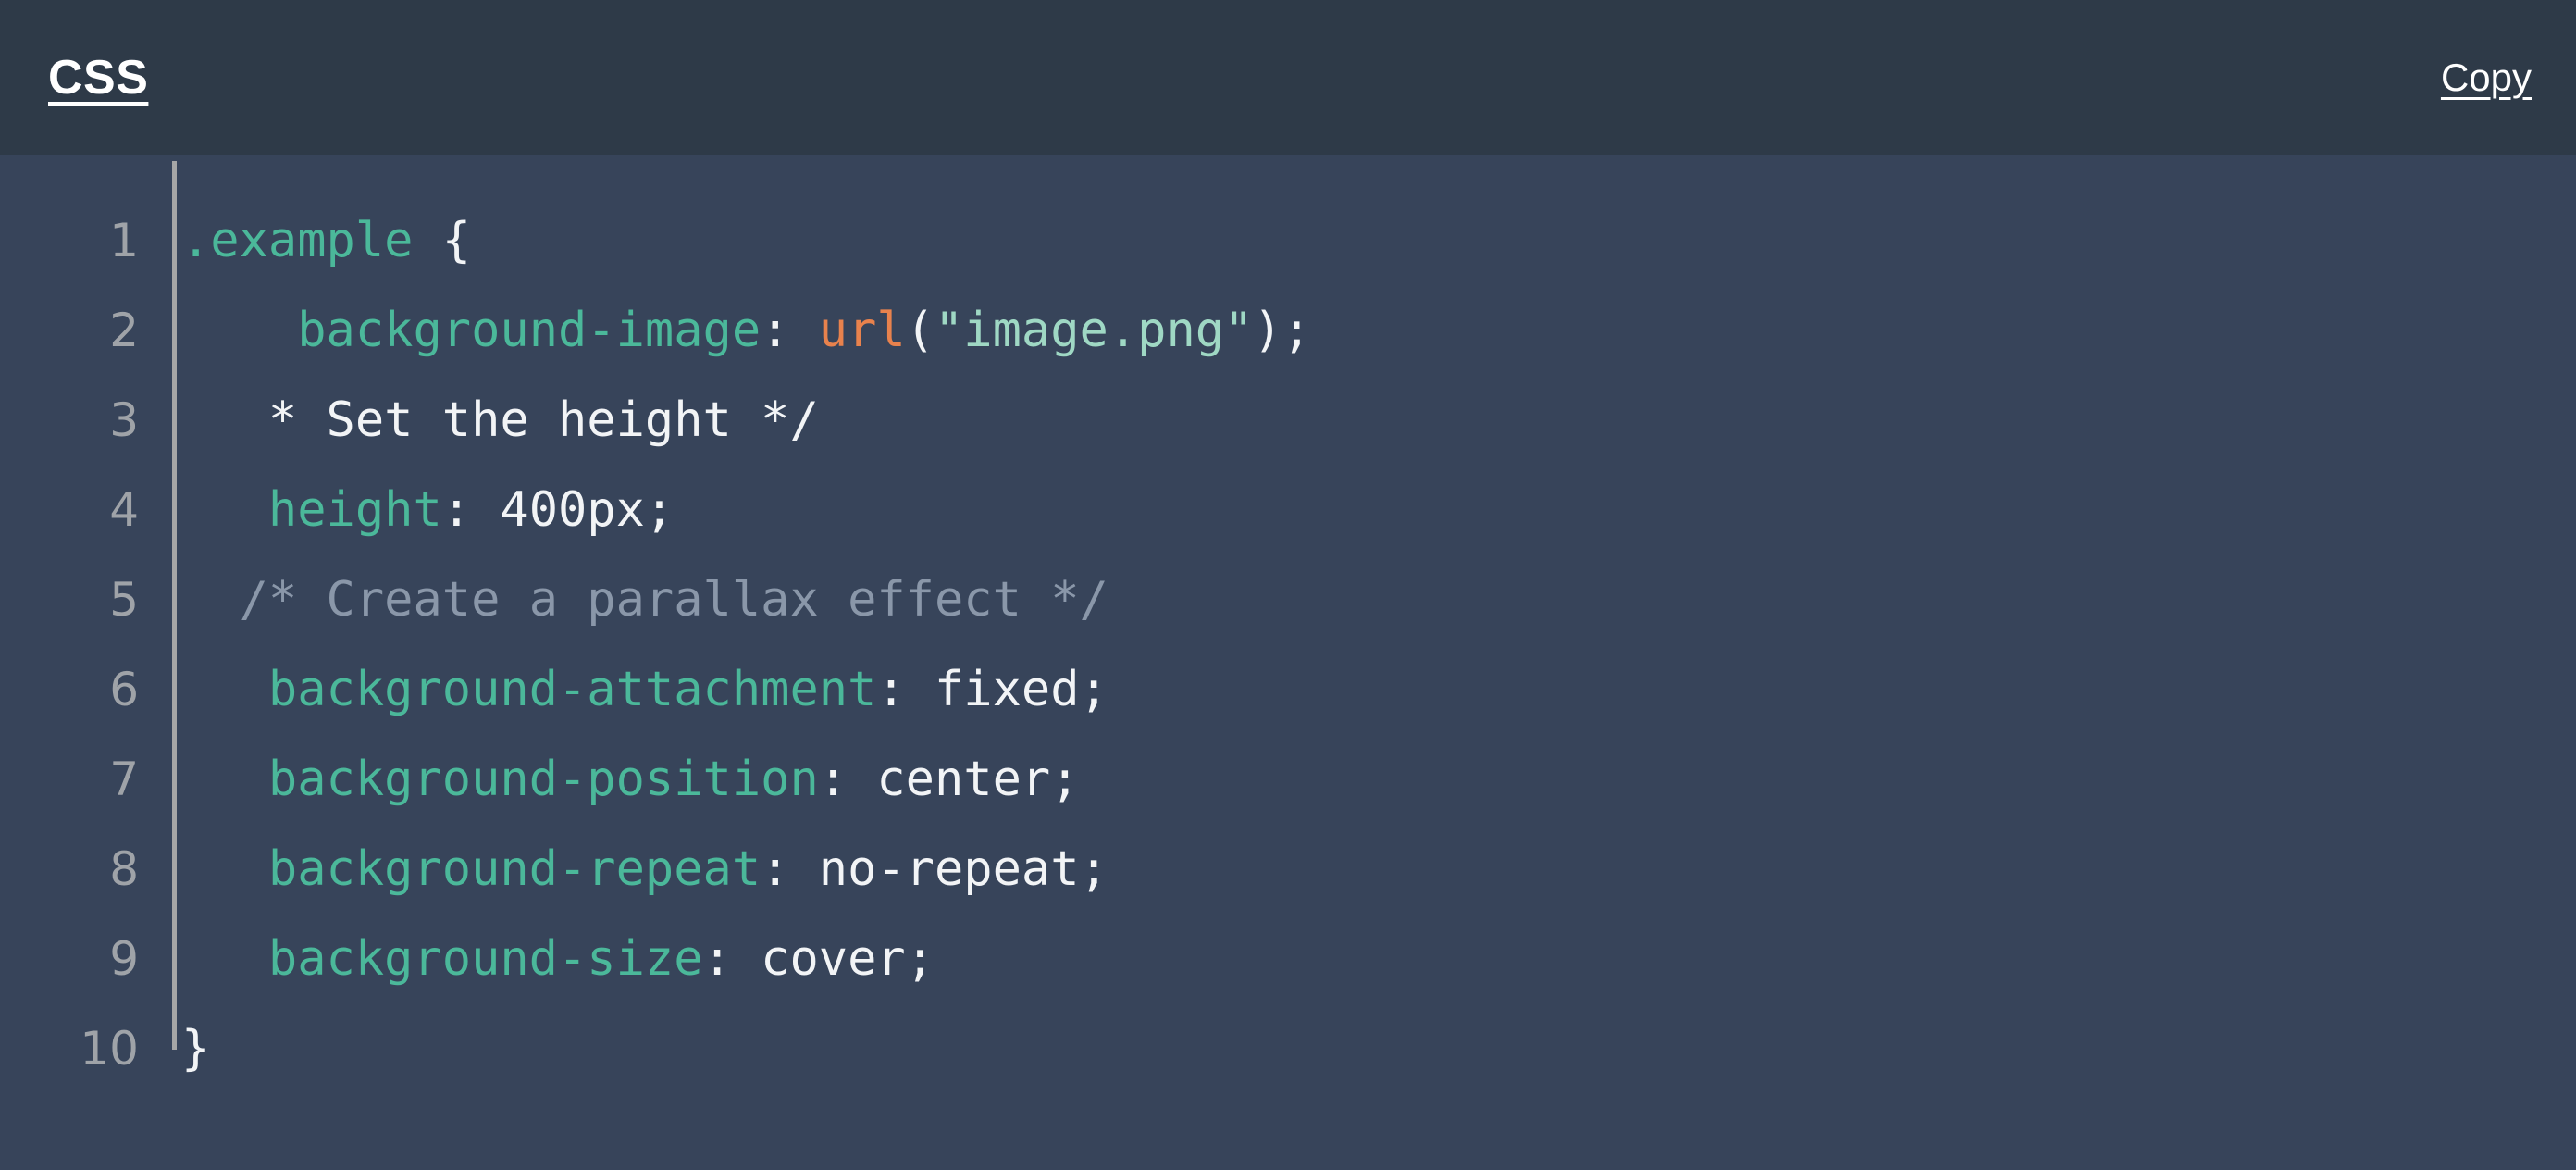  I want to click on line-number: 9, so click(124, 959).